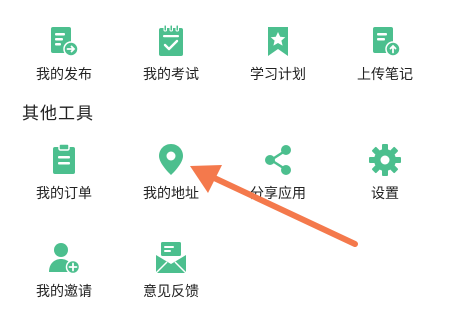 This screenshot has height=315, width=450. I want to click on note-upload-icon, so click(385, 42).